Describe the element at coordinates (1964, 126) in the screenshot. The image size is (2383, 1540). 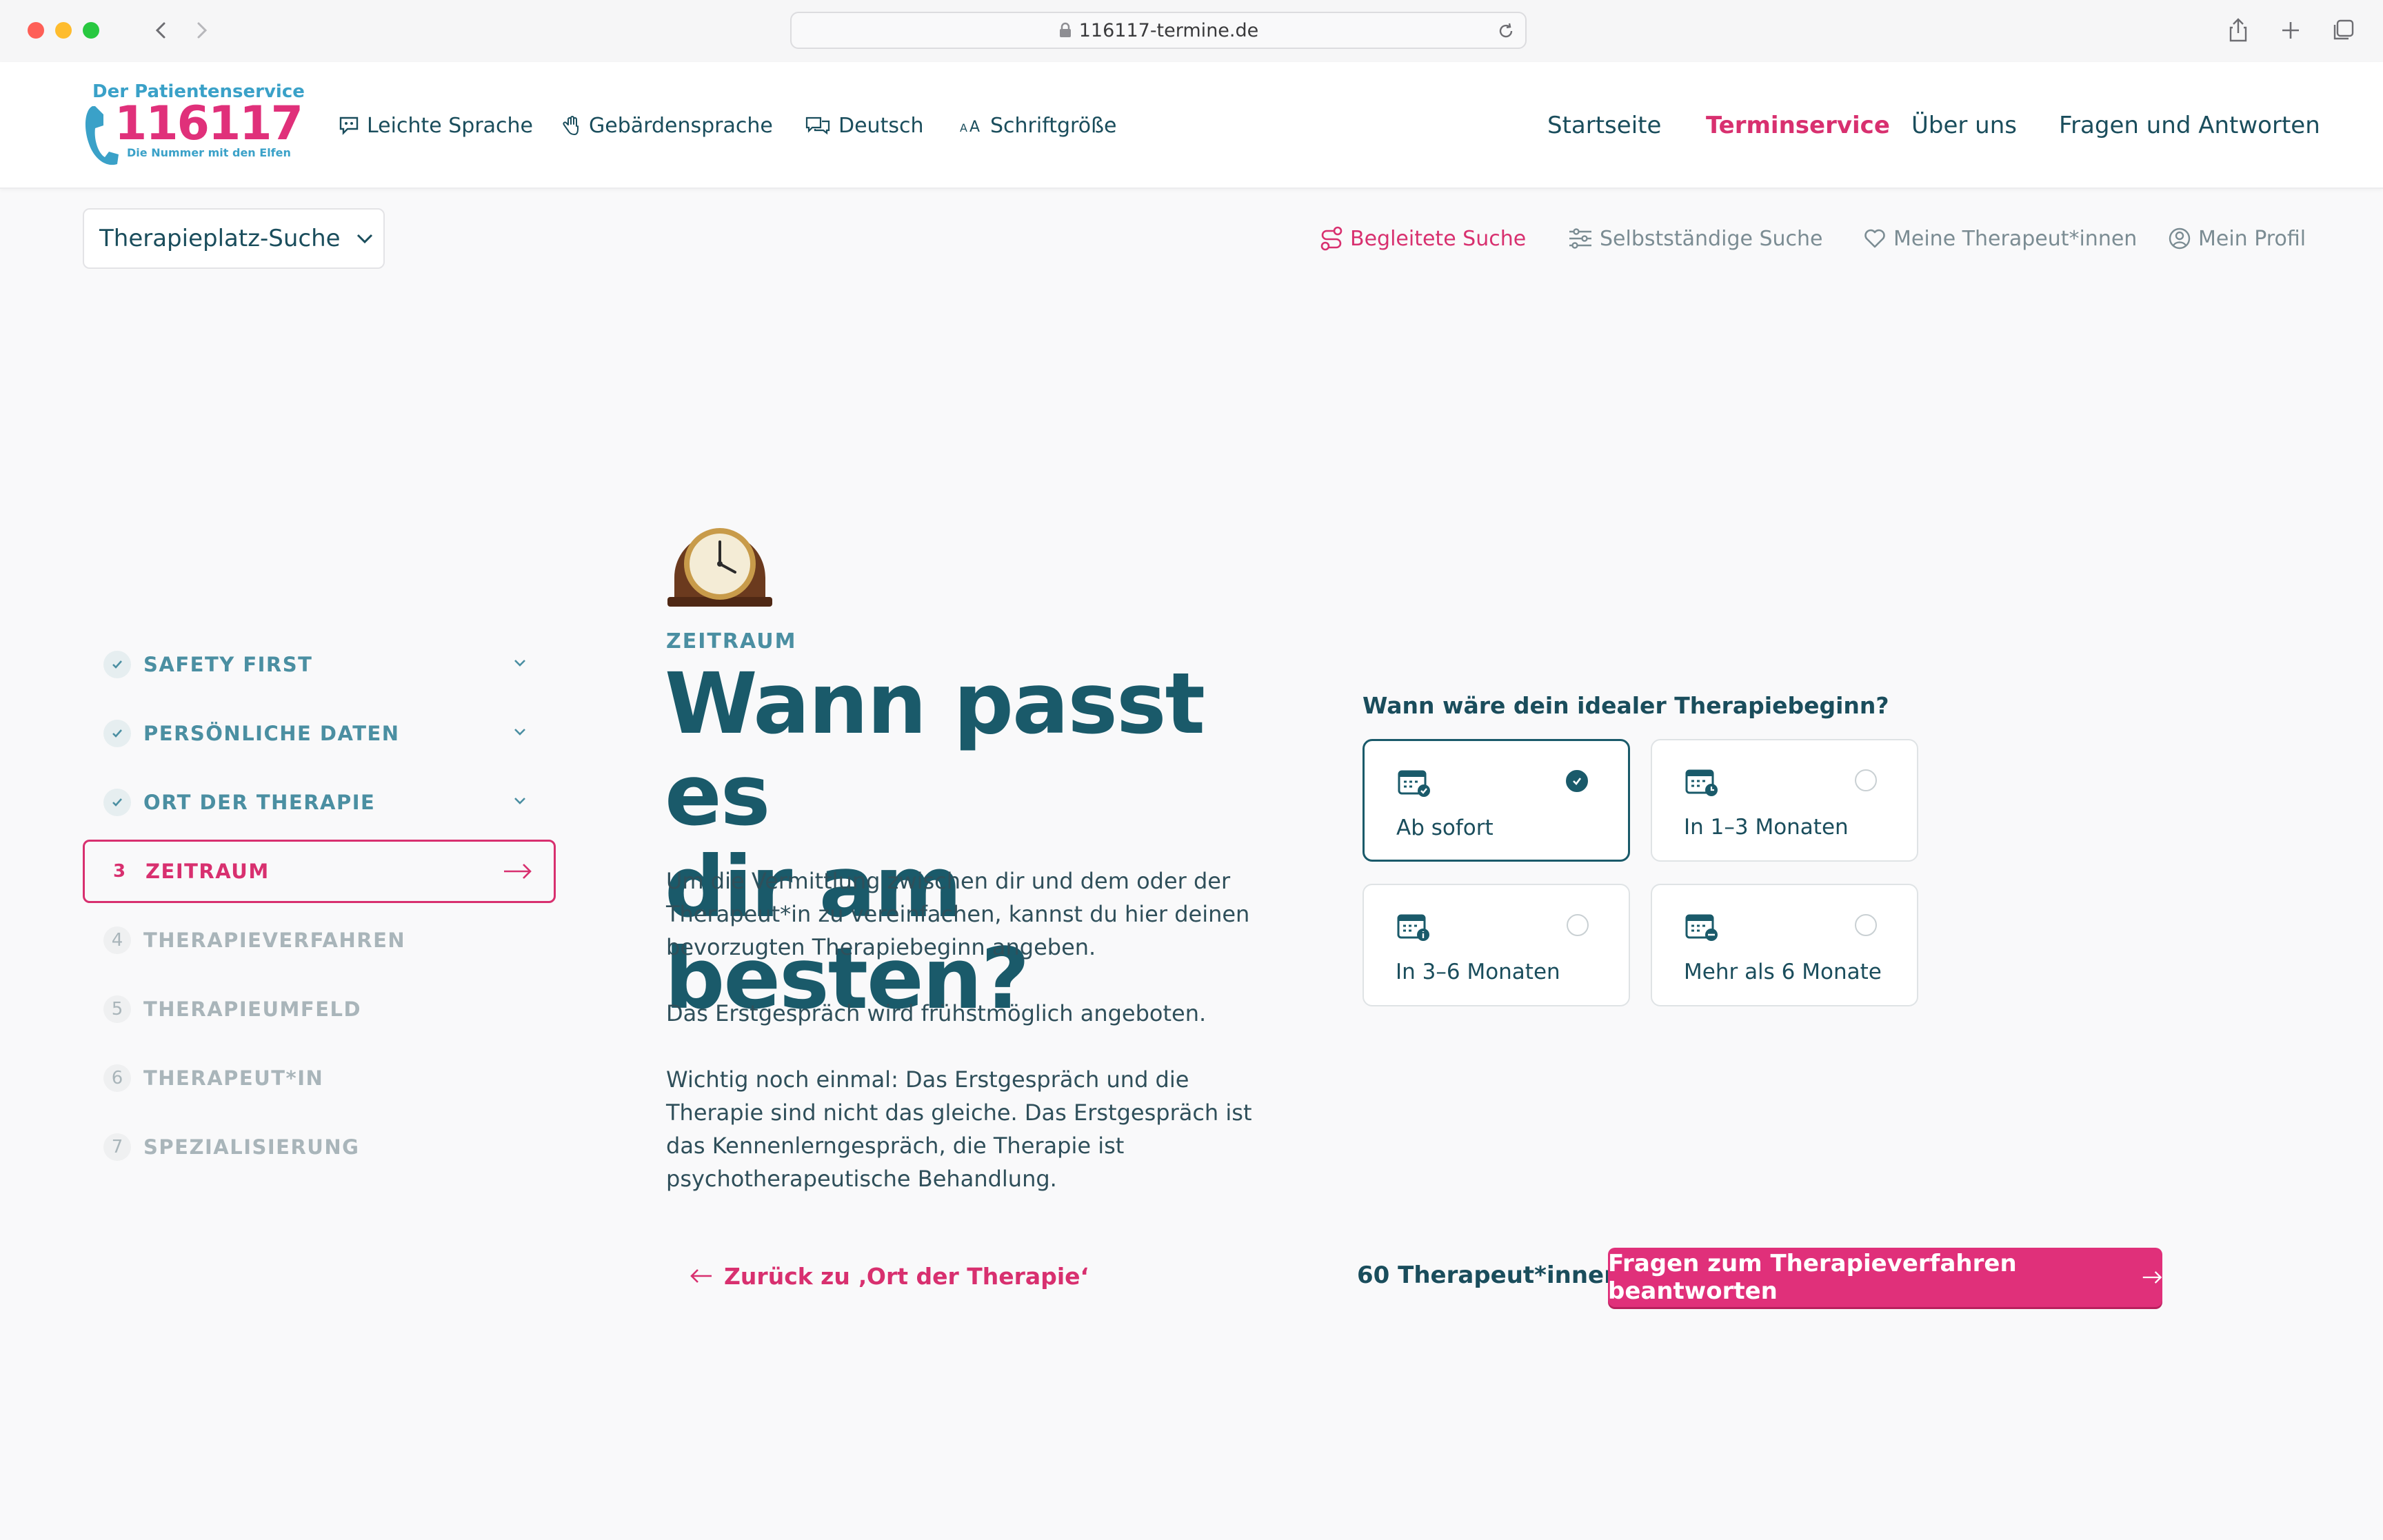
I see `nav-ueber-uns: Über uns` at that location.